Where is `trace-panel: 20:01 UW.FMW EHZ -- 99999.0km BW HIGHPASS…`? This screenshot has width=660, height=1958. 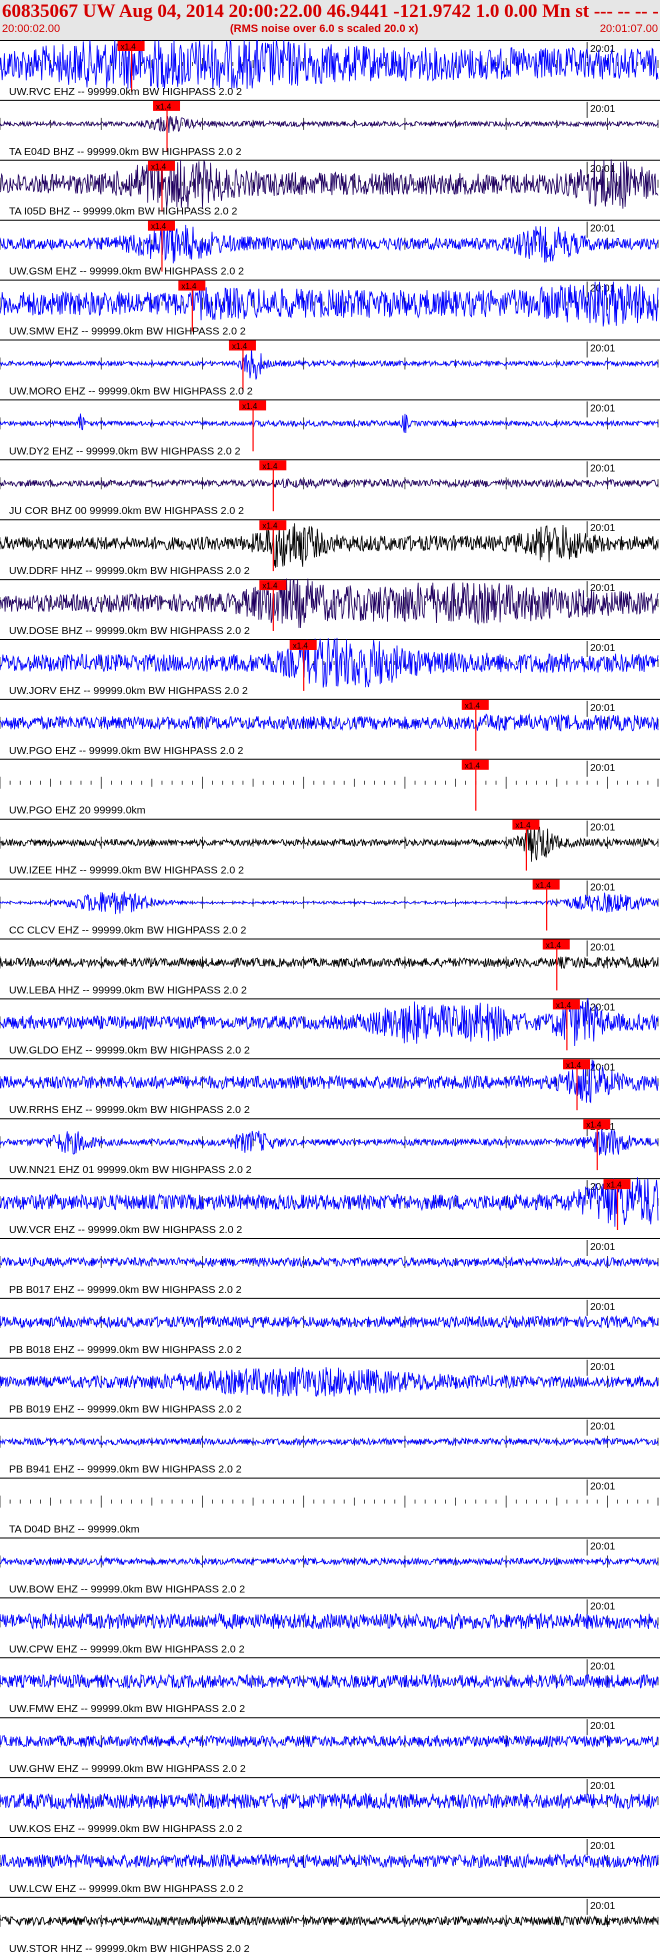 trace-panel: 20:01 UW.FMW EHZ -- 99999.0km BW HIGHPASS… is located at coordinates (330, 1686).